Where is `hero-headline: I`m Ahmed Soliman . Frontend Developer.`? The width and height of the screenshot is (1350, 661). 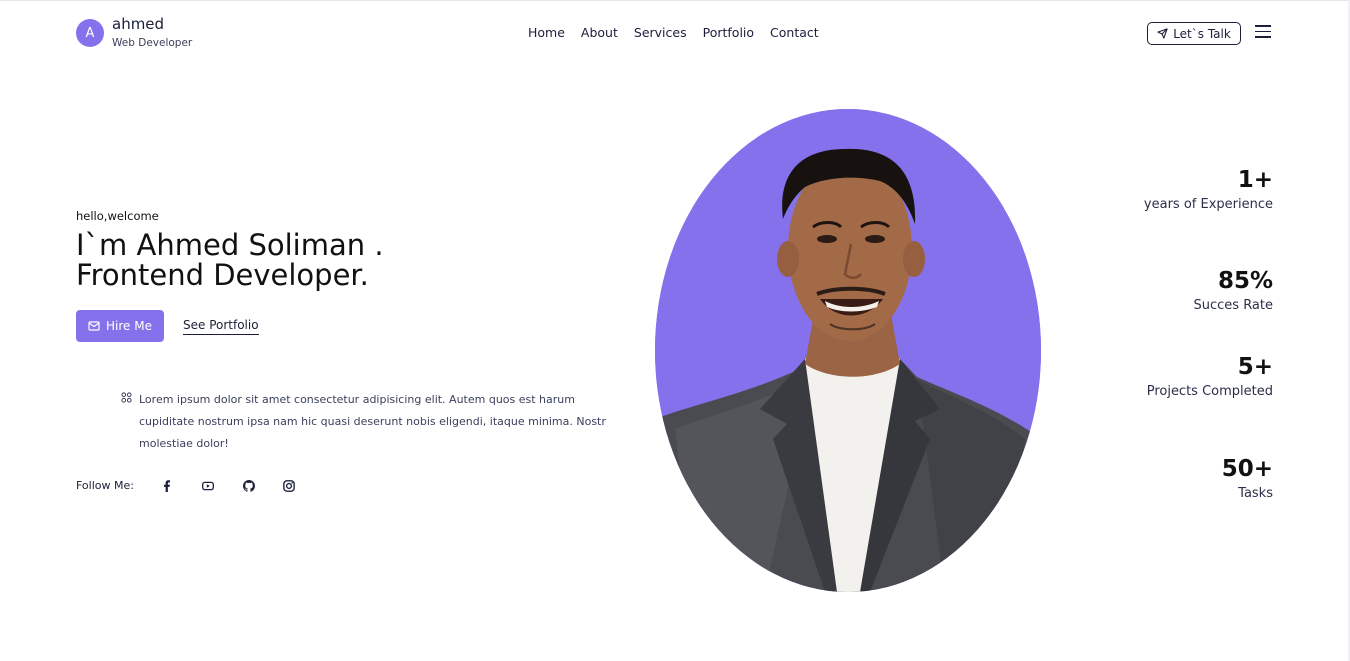
hero-headline: I`m Ahmed Soliman . Frontend Developer. is located at coordinates (230, 260).